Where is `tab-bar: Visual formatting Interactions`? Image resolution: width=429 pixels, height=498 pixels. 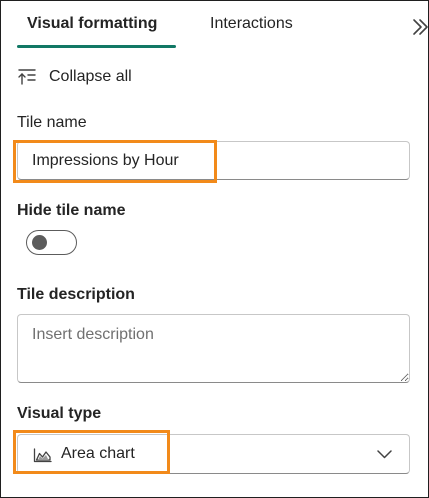
tab-bar: Visual formatting Interactions is located at coordinates (214, 26).